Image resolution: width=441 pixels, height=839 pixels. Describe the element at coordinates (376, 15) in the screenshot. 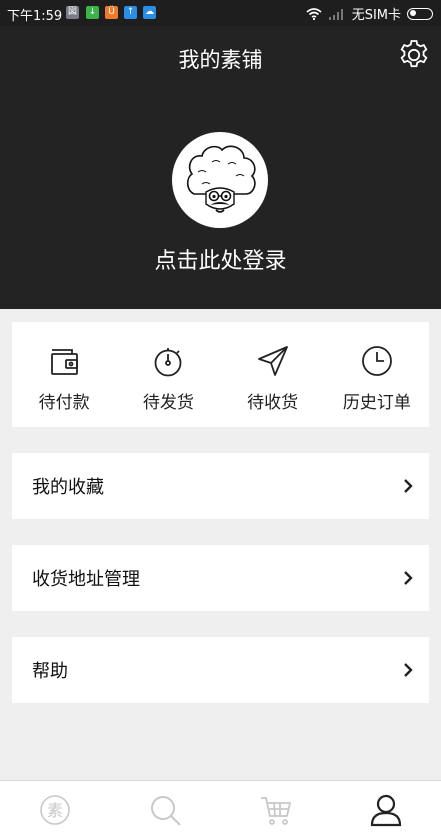

I see `carrier-text: 无SIM卡` at that location.